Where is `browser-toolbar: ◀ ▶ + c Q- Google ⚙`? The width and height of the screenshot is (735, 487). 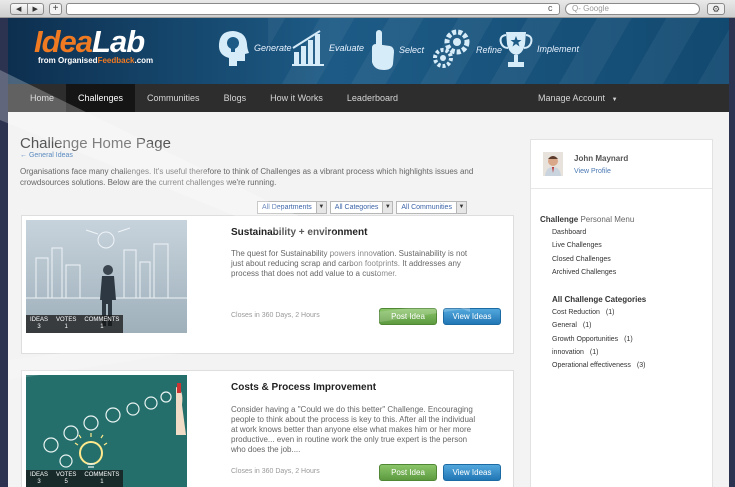 browser-toolbar: ◀ ▶ + c Q- Google ⚙ is located at coordinates (367, 9).